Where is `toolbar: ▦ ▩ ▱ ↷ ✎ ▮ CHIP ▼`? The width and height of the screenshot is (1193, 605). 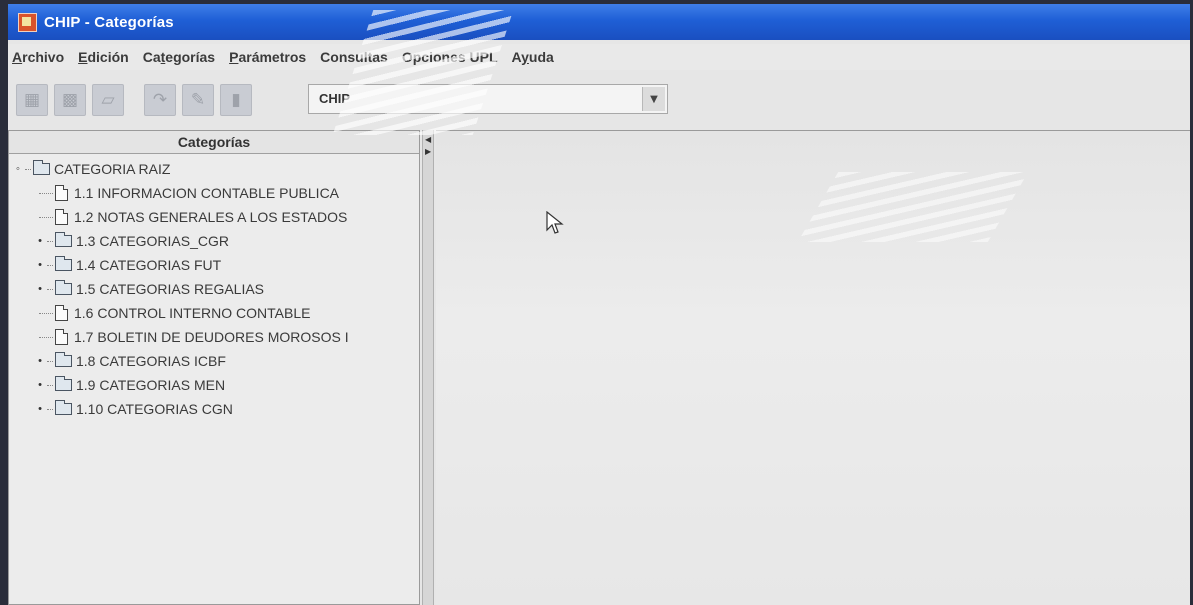
toolbar: ▦ ▩ ▱ ↷ ✎ ▮ CHIP ▼ is located at coordinates (599, 100).